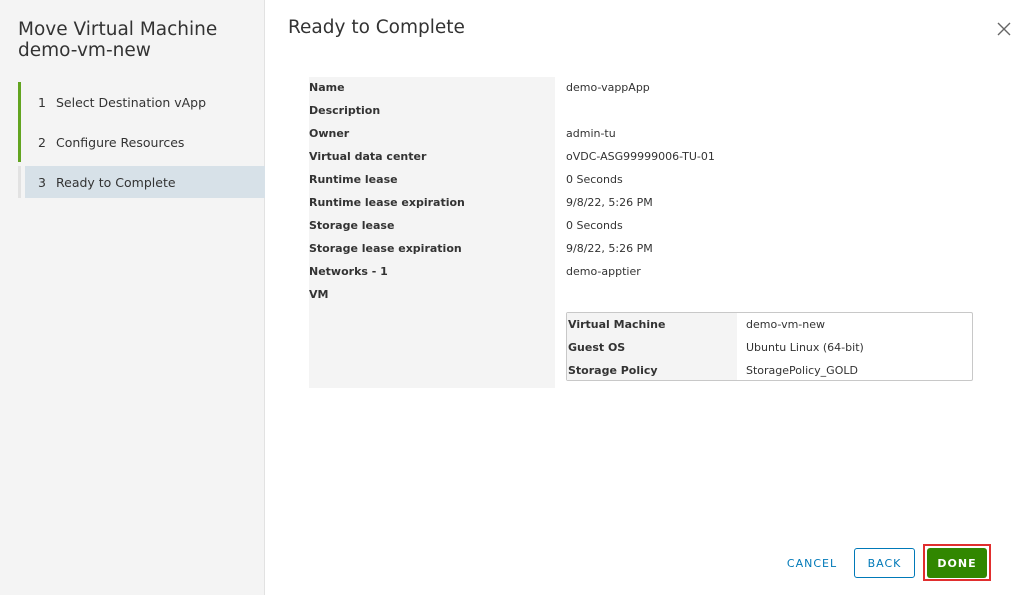 This screenshot has height=595, width=1024. I want to click on wizard-title-line1: Move Virtual Machine, so click(118, 29).